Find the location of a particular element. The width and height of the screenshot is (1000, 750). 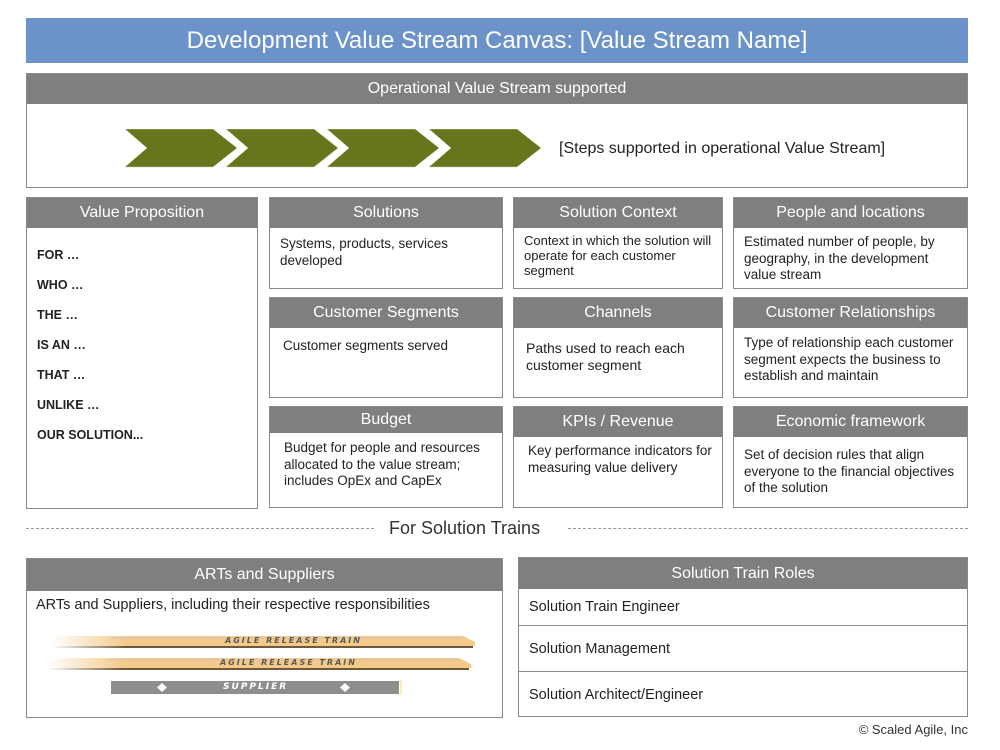

divider-line-left is located at coordinates (200, 528).